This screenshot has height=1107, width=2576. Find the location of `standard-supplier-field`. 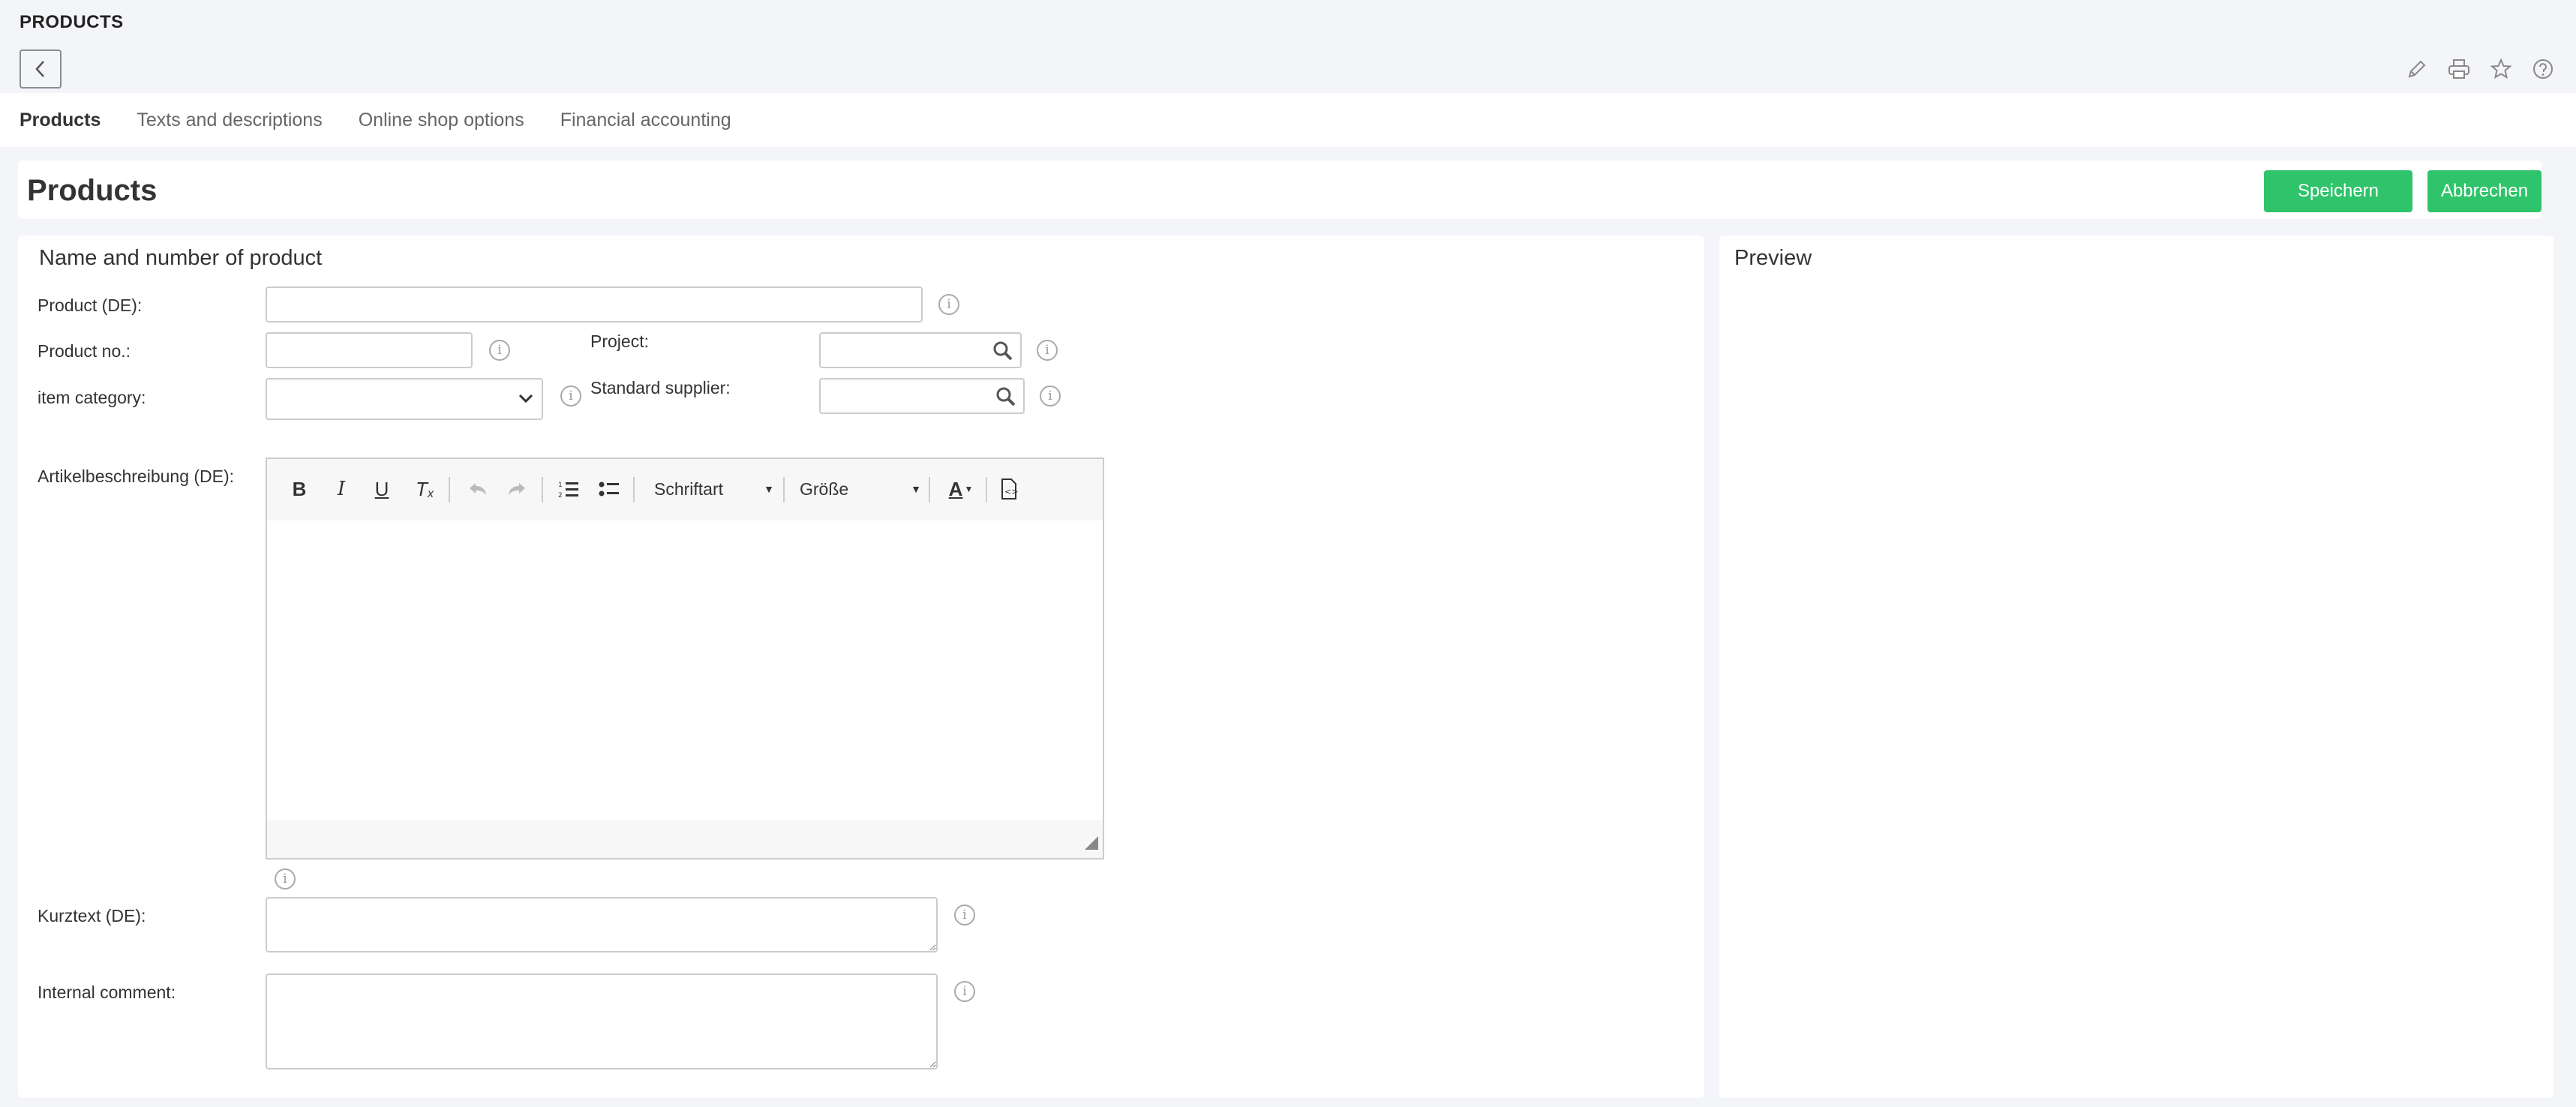

standard-supplier-field is located at coordinates (922, 396).